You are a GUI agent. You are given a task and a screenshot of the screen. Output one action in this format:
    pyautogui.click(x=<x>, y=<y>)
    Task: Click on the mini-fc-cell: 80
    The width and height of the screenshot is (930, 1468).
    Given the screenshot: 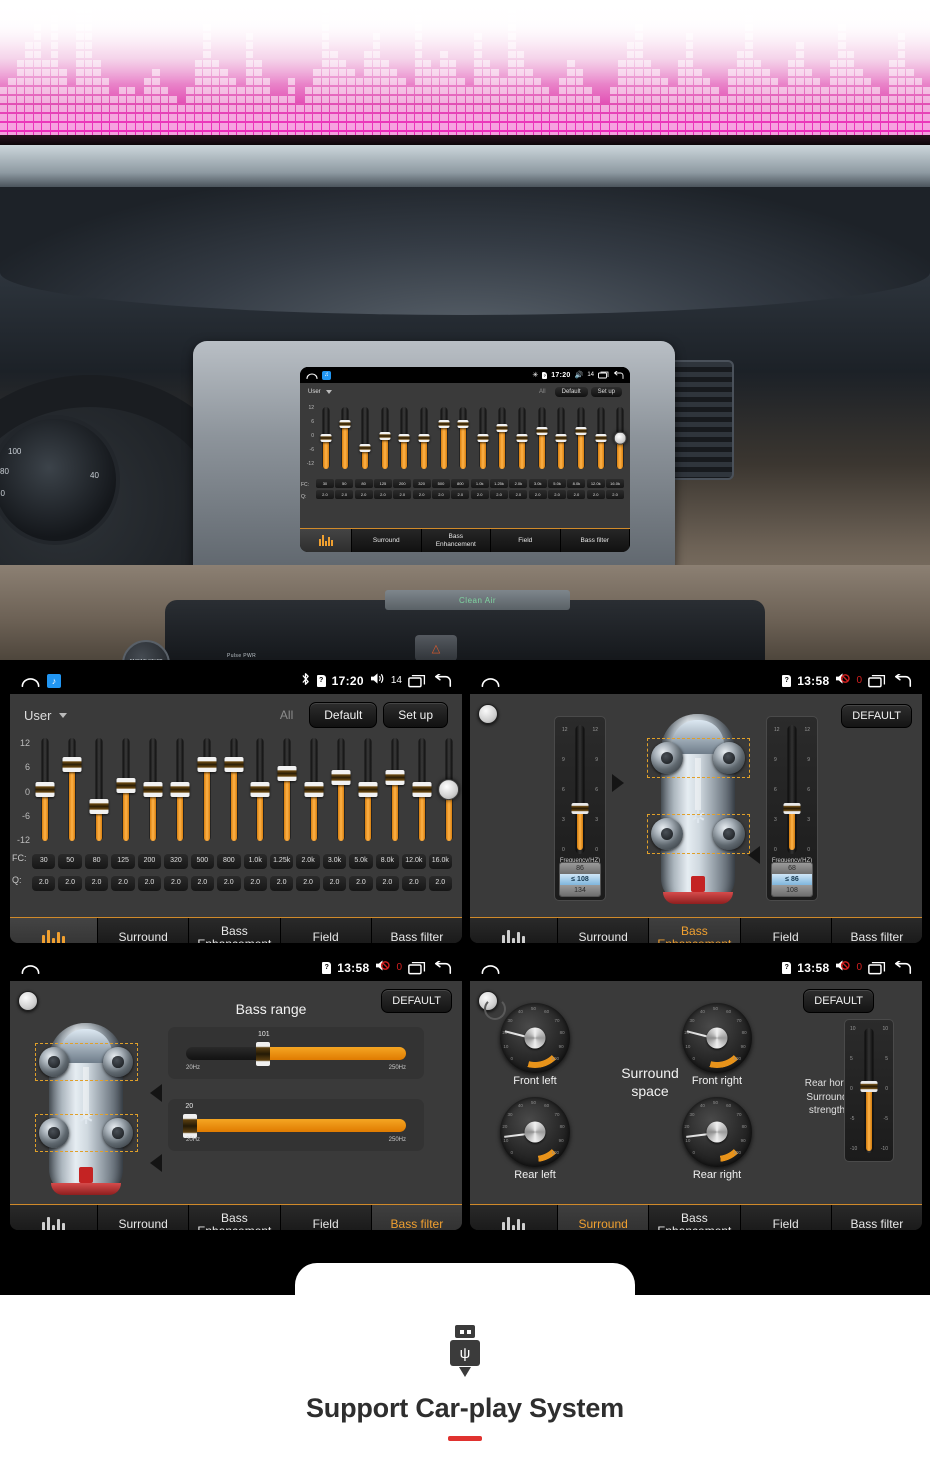 What is the action you would take?
    pyautogui.click(x=363, y=483)
    